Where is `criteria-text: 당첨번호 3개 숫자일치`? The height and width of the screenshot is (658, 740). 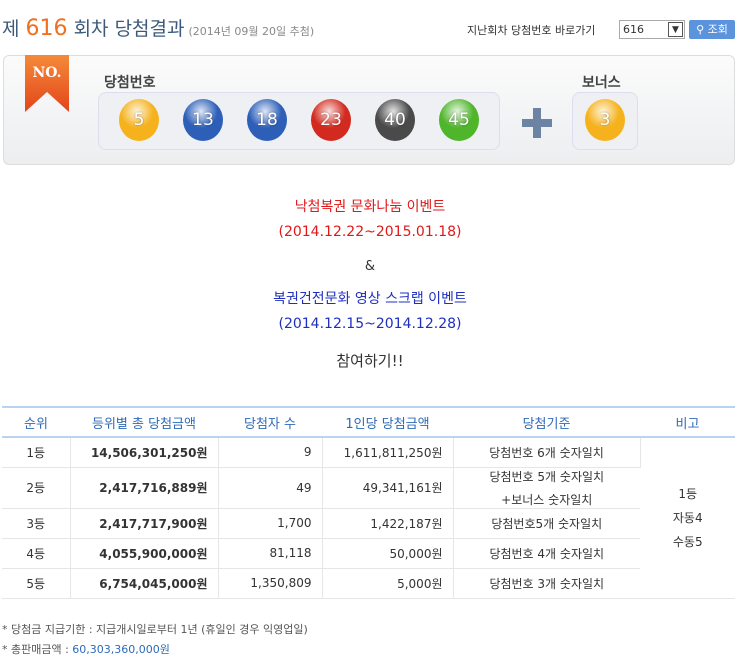
criteria-text: 당첨번호 3개 숫자일치 is located at coordinates (547, 583).